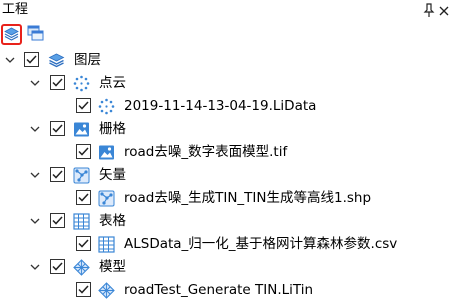 This screenshot has width=450, height=305. I want to click on tree-item-model-file: roadTest_Generate TIN.LiTin, so click(225, 290).